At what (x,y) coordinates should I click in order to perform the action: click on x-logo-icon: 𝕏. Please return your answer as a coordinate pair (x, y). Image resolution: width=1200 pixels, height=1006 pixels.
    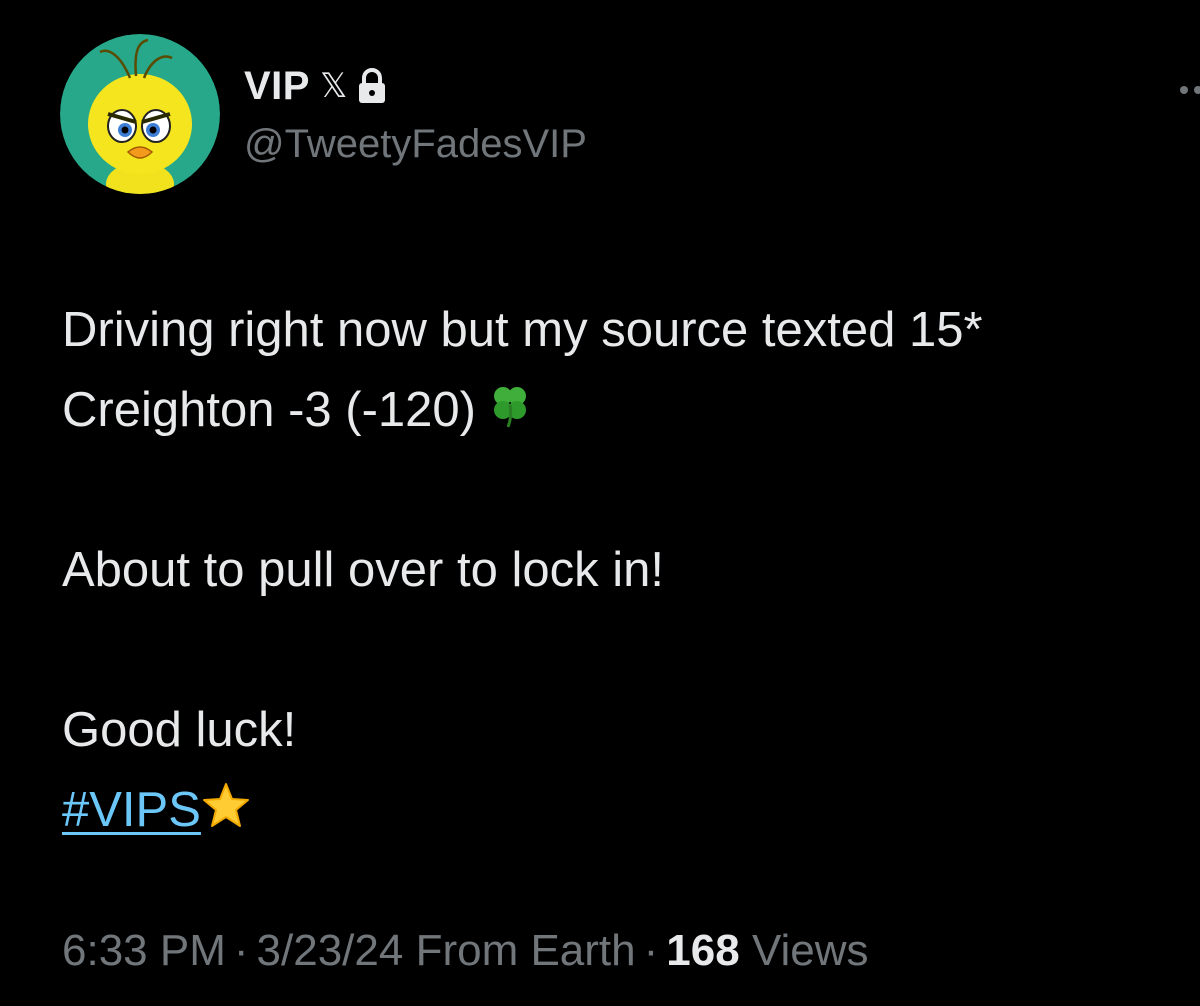
    Looking at the image, I should click on (333, 86).